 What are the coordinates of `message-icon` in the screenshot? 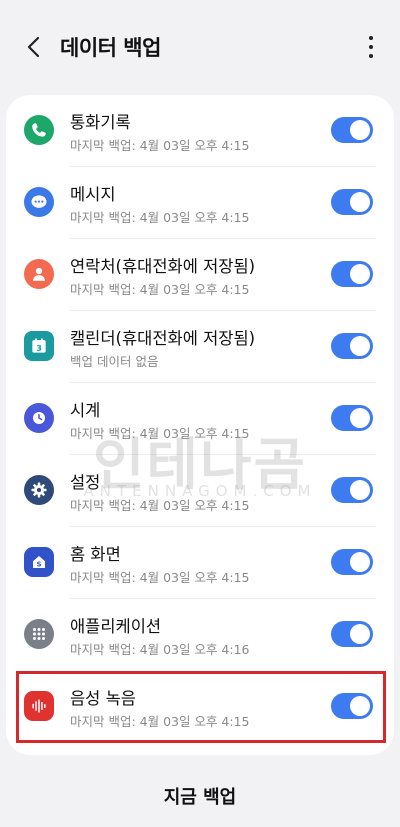 It's located at (39, 202).